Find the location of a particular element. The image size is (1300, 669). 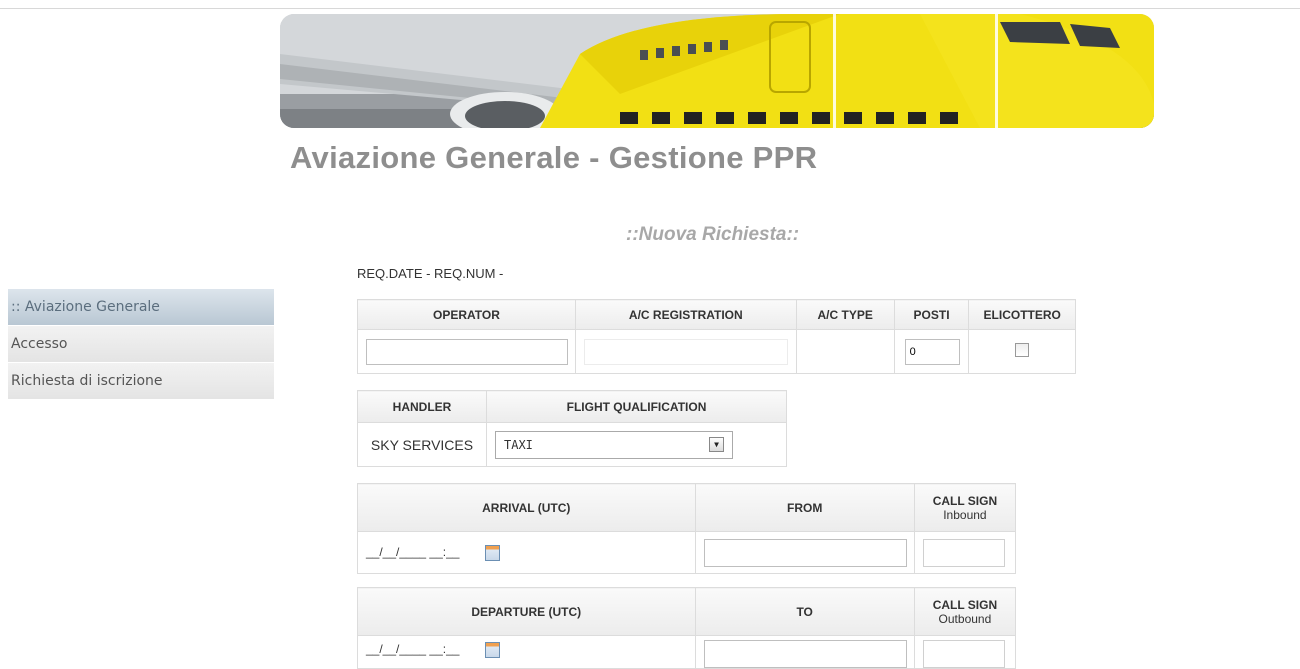

callsign-inbound-header: CALL SIGN Inbound is located at coordinates (965, 507).